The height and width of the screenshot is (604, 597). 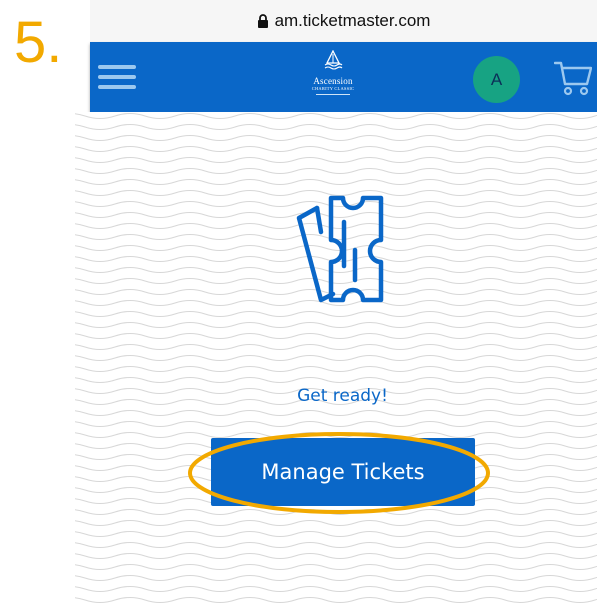 What do you see at coordinates (342, 396) in the screenshot?
I see `get-ready-message: Get ready!` at bounding box center [342, 396].